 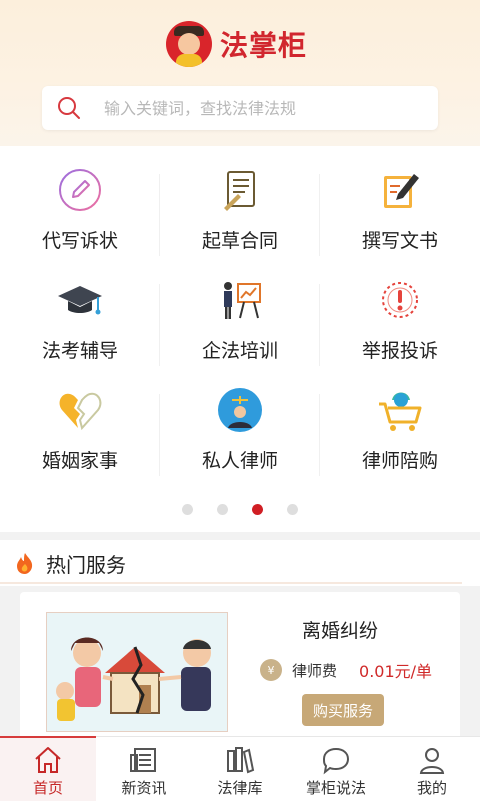 I want to click on bookshelf-icon, so click(x=241, y=760).